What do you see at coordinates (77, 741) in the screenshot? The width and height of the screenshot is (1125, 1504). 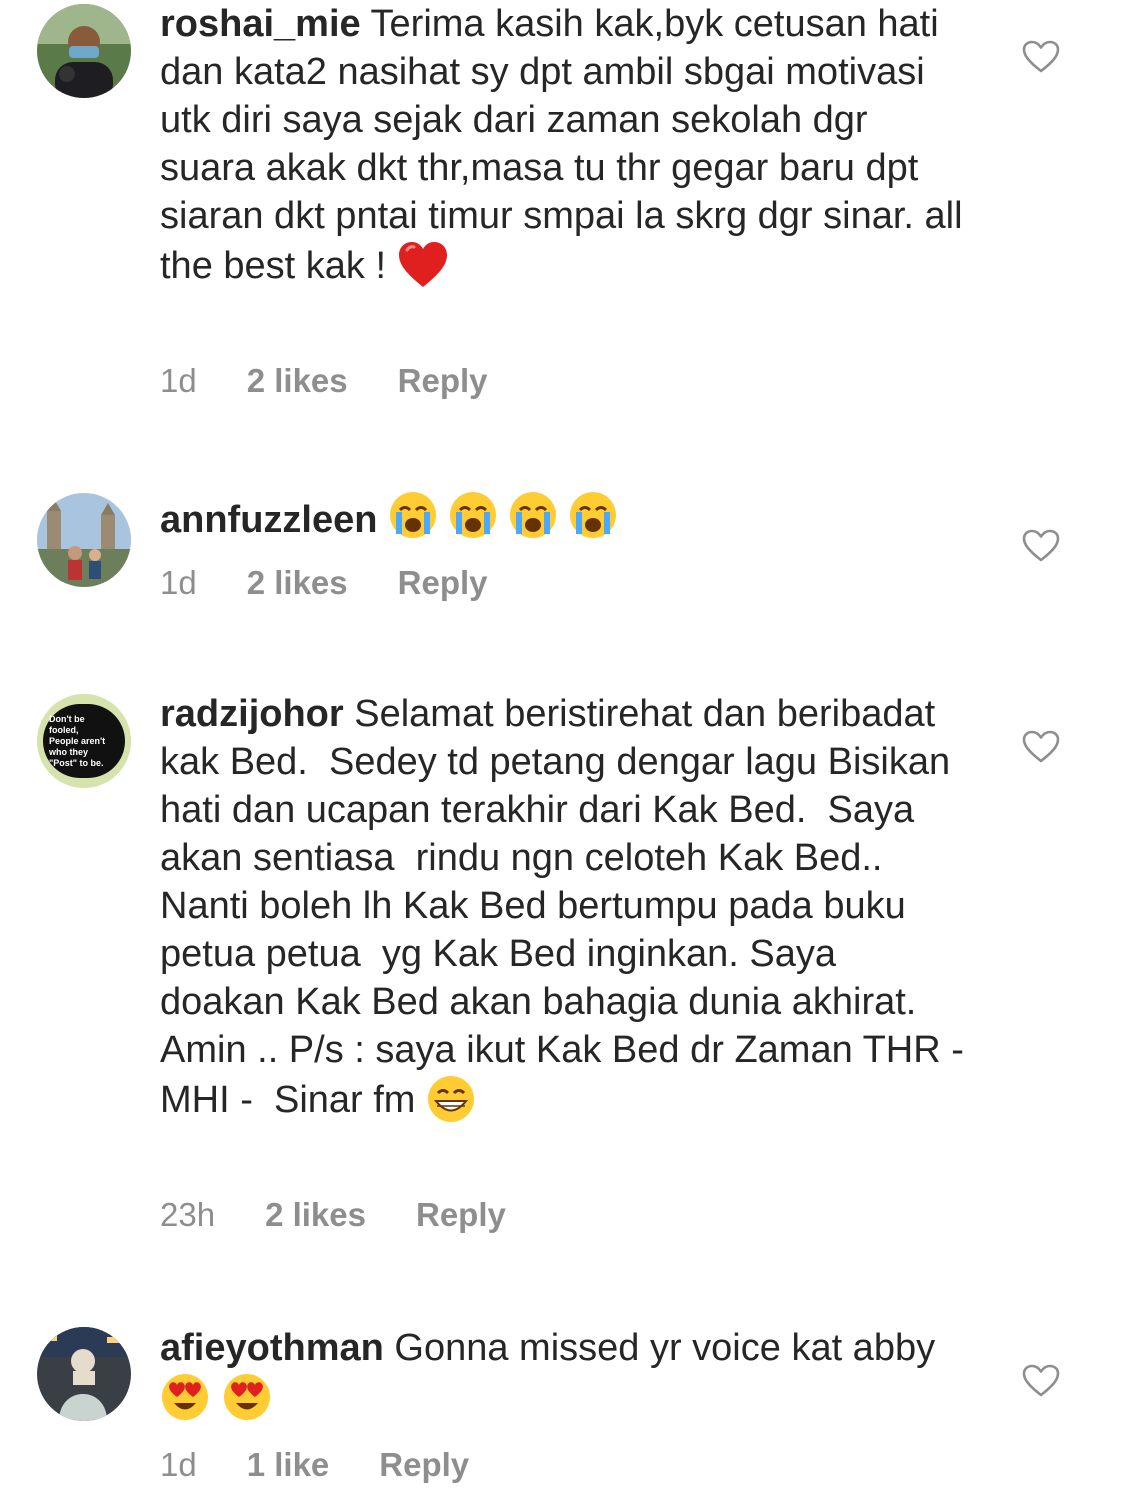 I see `svg-text: People aren't` at bounding box center [77, 741].